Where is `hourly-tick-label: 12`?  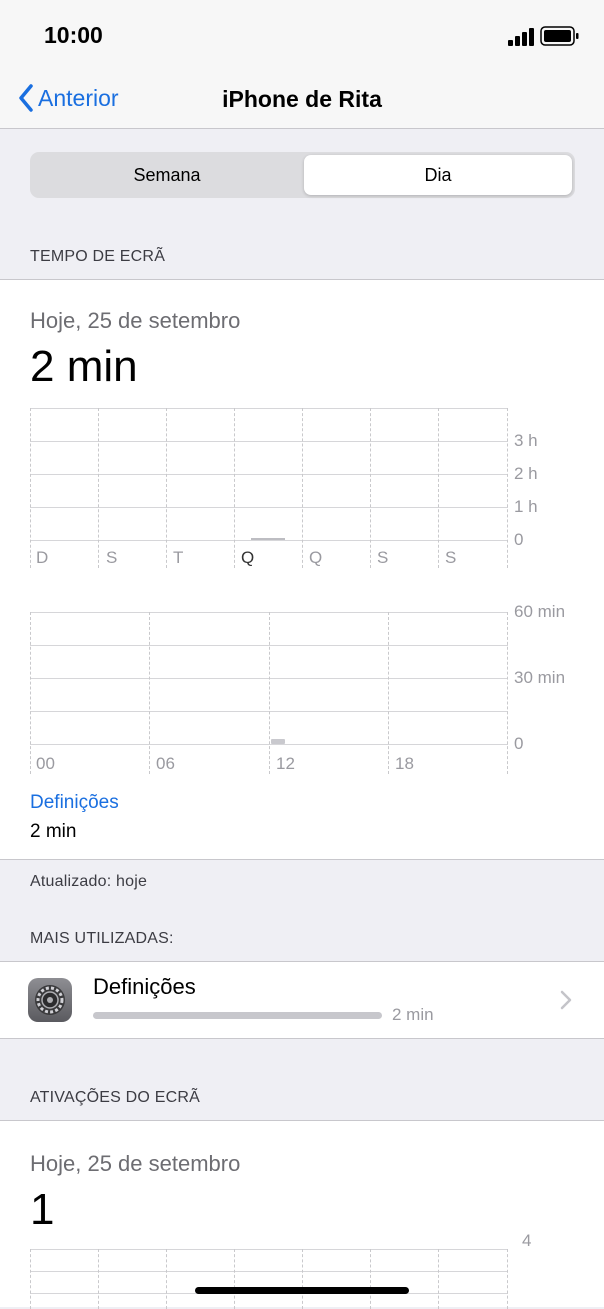
hourly-tick-label: 12 is located at coordinates (285, 763).